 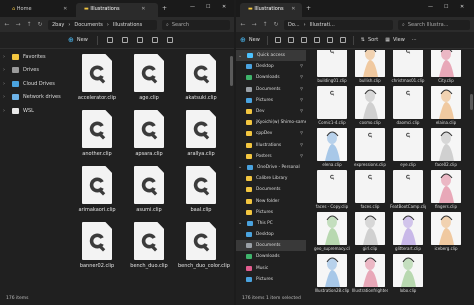 I want to click on tab-home: ⌂ Home ✕, so click(x=39, y=10).